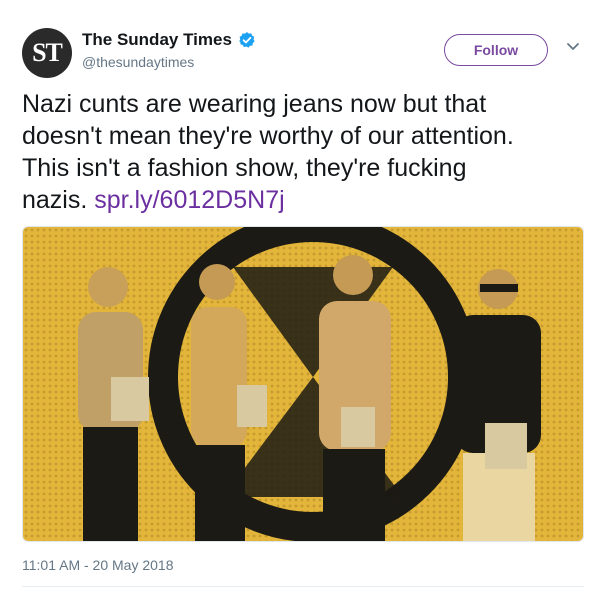 The width and height of the screenshot is (602, 595). What do you see at coordinates (138, 62) in the screenshot?
I see `account-handle: @thesundaytimes` at bounding box center [138, 62].